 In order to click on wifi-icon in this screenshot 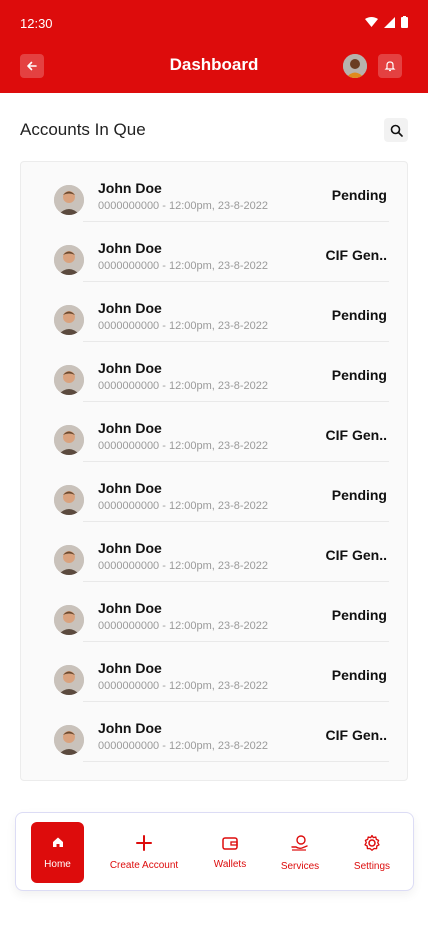, I will do `click(371, 21)`.